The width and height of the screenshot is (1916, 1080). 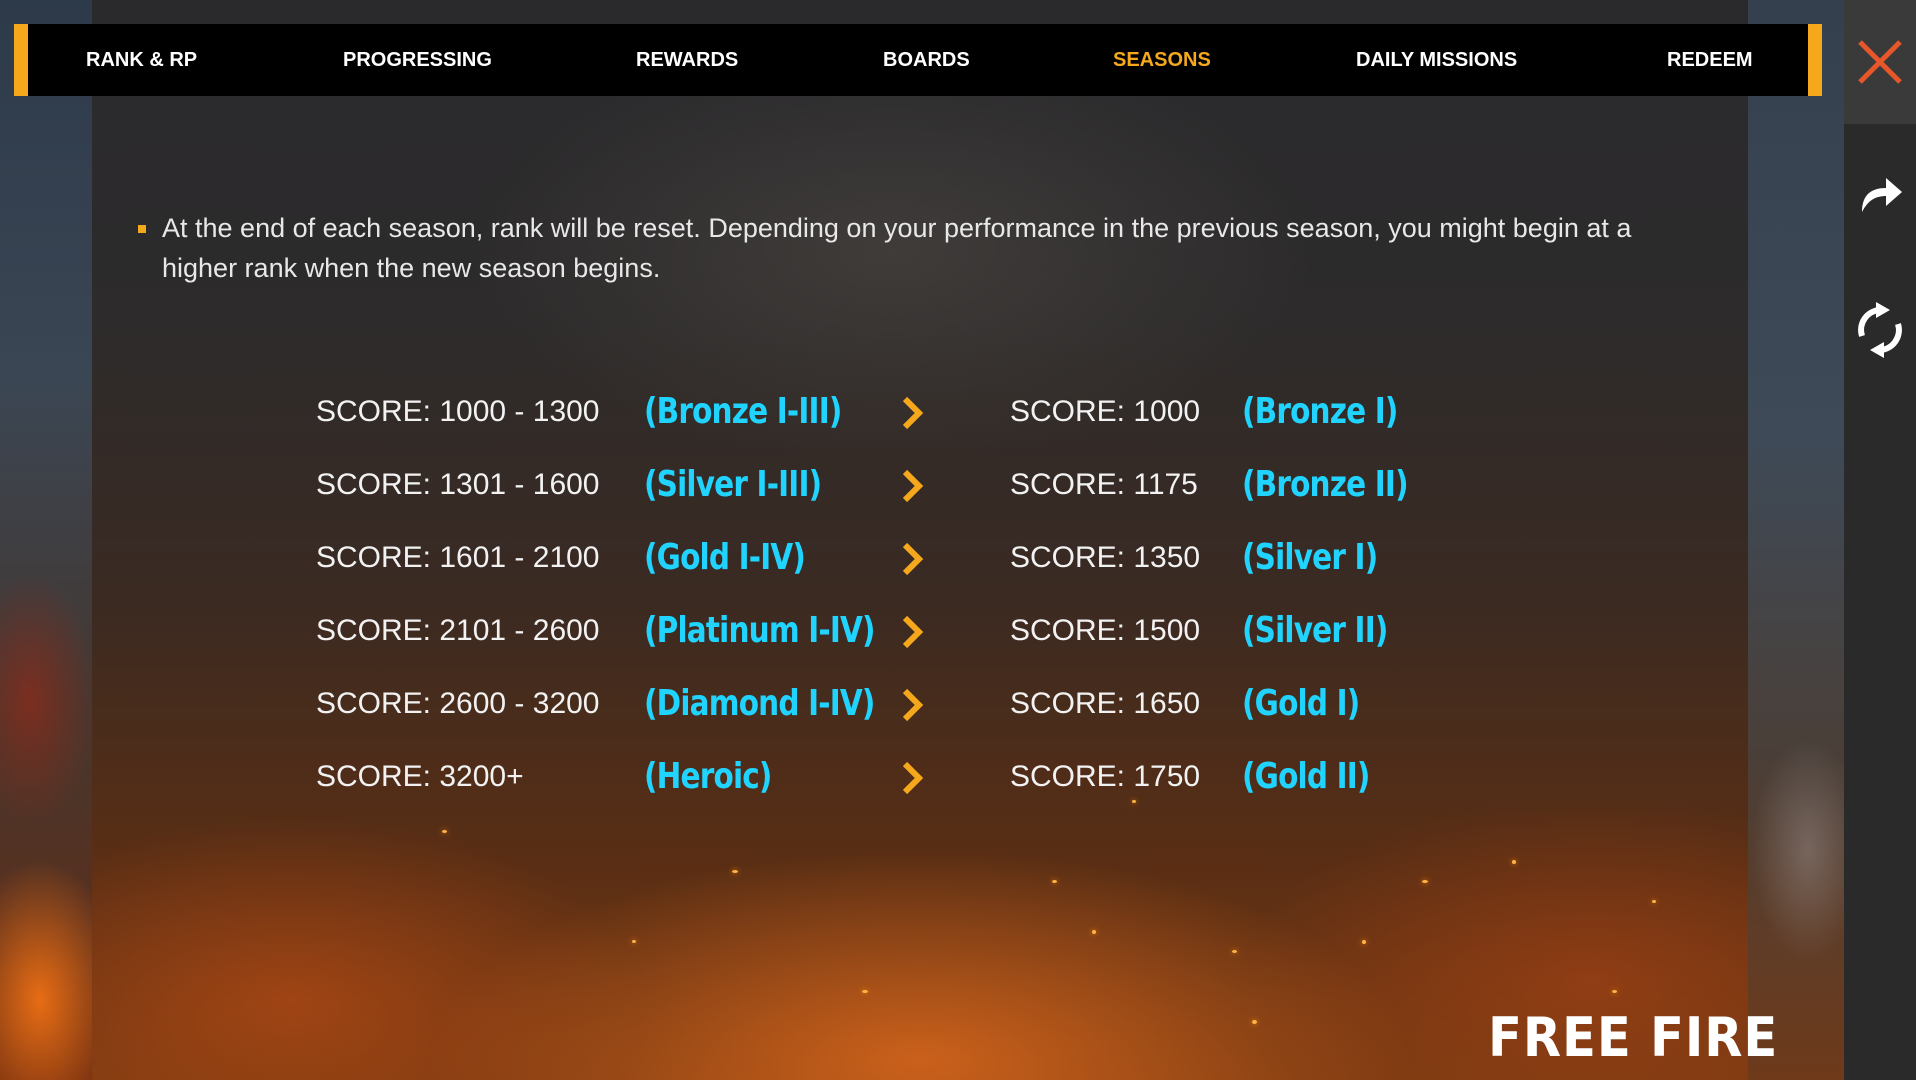 What do you see at coordinates (743, 411) in the screenshot?
I see `previous-rank: (Bronze I-III)` at bounding box center [743, 411].